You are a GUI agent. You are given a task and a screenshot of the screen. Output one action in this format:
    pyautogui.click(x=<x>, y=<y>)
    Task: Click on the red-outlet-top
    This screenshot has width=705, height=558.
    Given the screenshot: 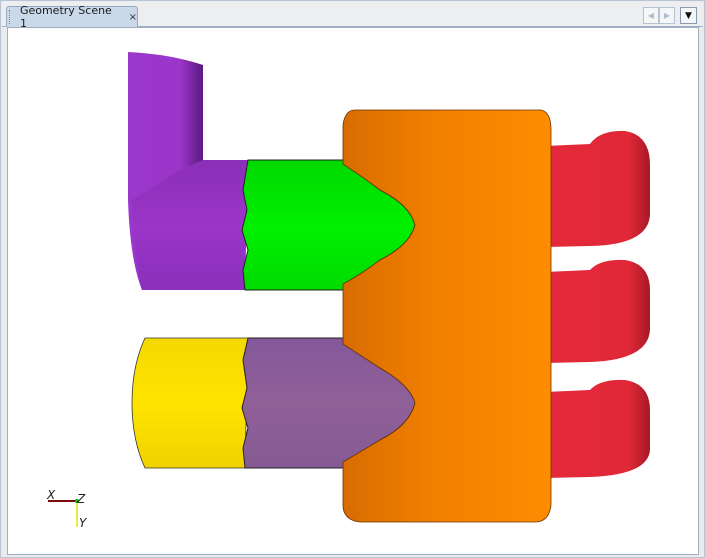 What is the action you would take?
    pyautogui.click(x=597, y=188)
    